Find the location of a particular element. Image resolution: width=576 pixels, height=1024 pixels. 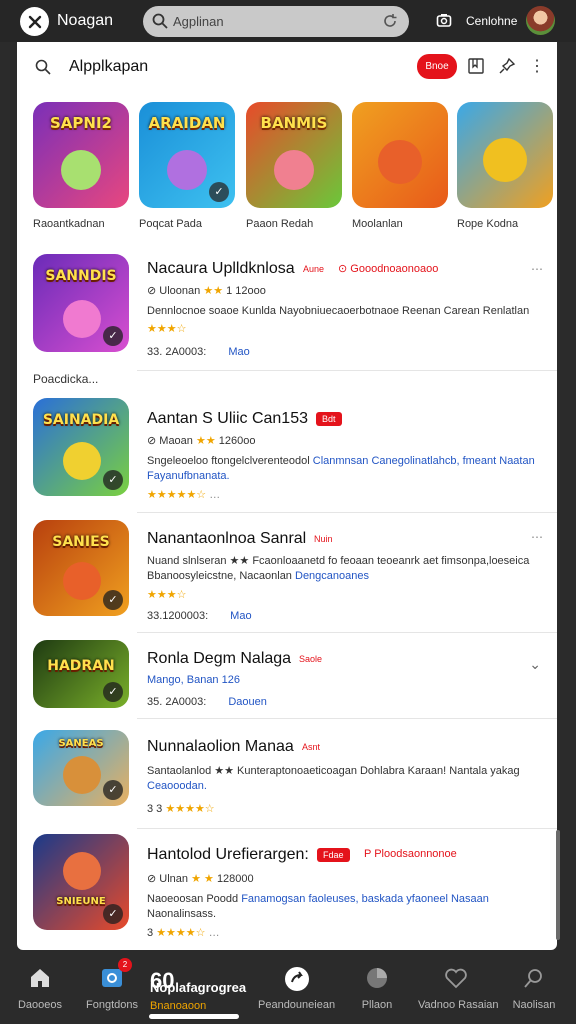

avatar is located at coordinates (540, 20).